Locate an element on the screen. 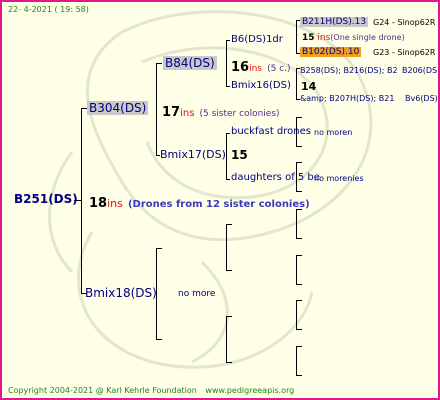 The image size is (440, 400). gen3-d-label: daughters of 5 be is located at coordinates (275, 177).